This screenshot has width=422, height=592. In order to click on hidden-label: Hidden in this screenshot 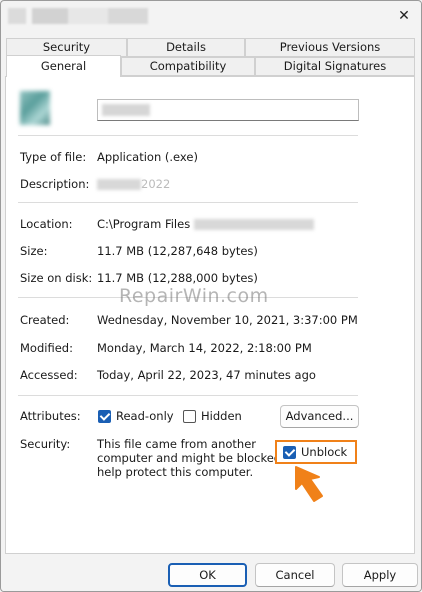, I will do `click(221, 416)`.